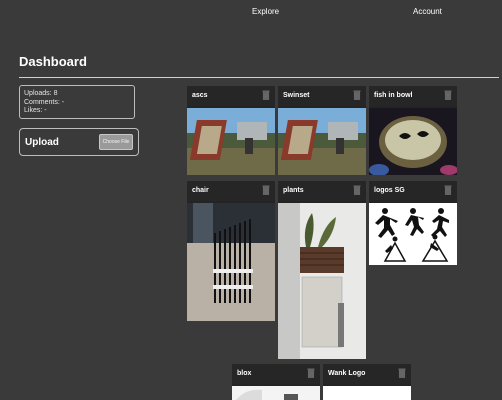 This screenshot has width=502, height=400. What do you see at coordinates (296, 95) in the screenshot?
I see `card-title: Swinset` at bounding box center [296, 95].